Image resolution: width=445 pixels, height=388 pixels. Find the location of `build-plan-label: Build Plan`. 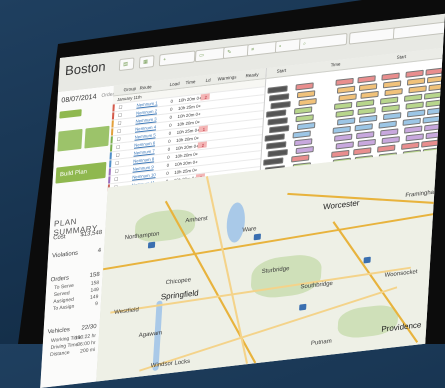

build-plan-label: Build Plan is located at coordinates (73, 174).